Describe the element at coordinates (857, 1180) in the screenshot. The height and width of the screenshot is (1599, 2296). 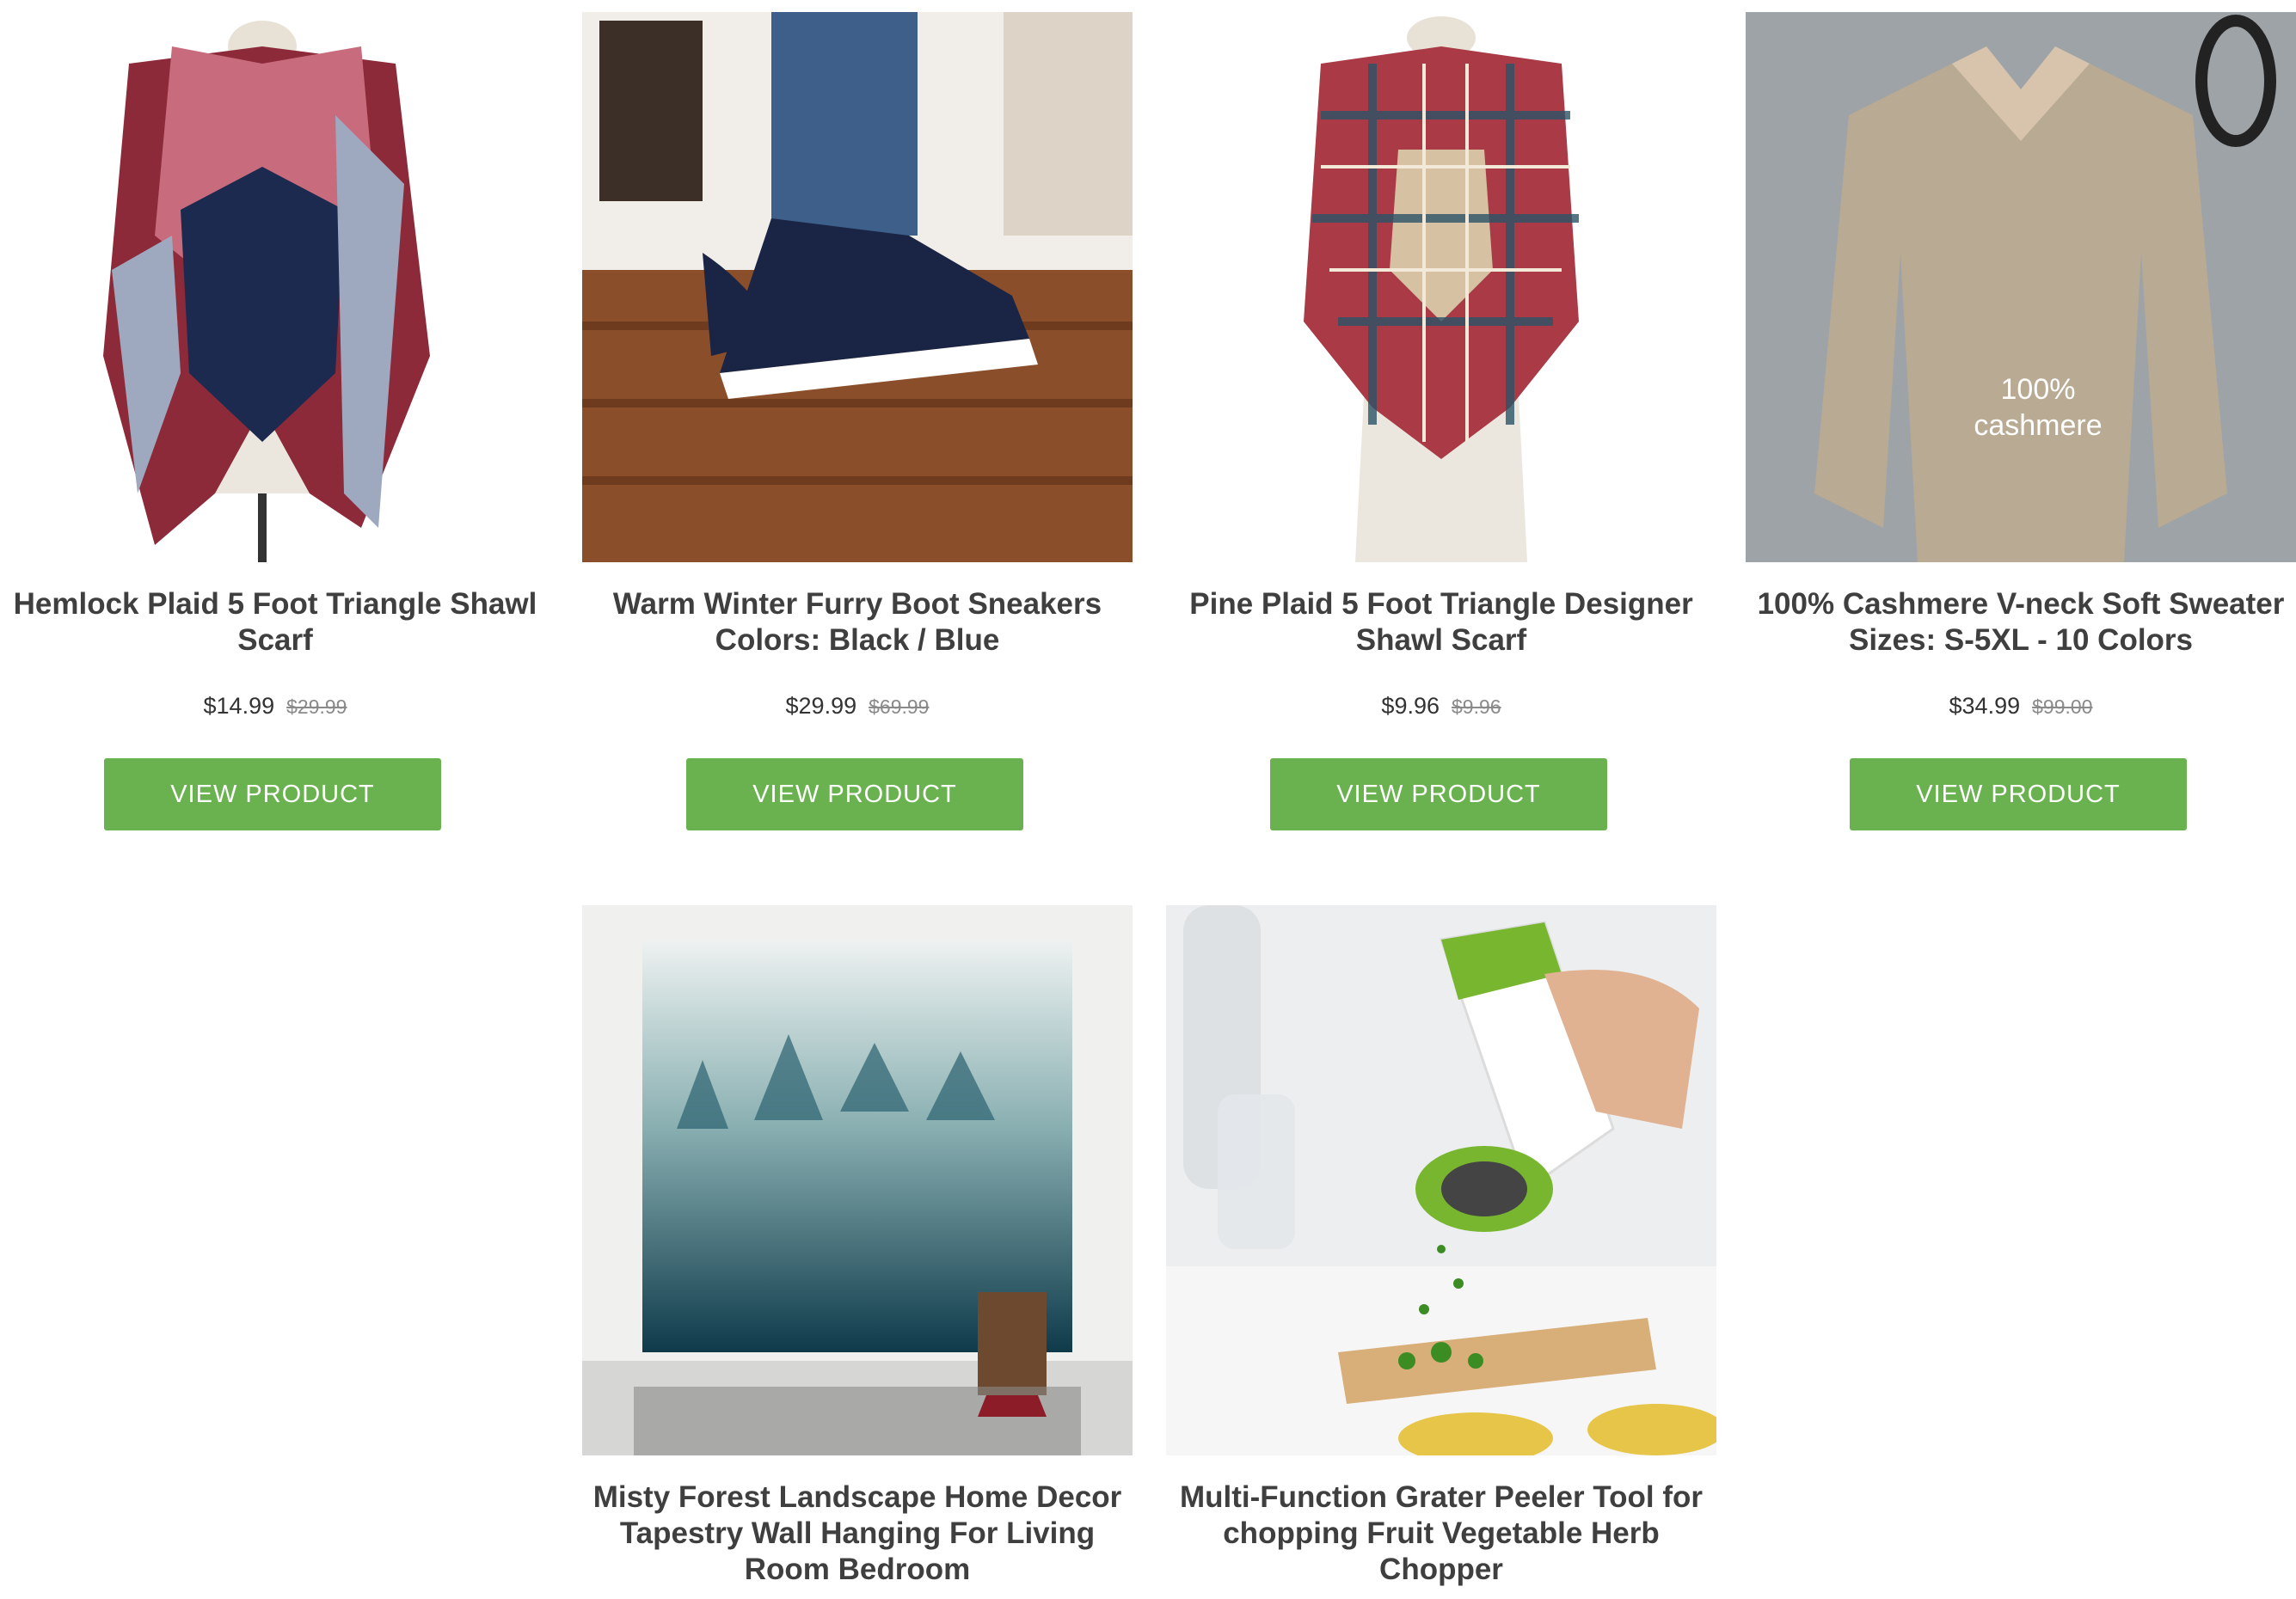
I see `product-image-forest-tapestry` at that location.